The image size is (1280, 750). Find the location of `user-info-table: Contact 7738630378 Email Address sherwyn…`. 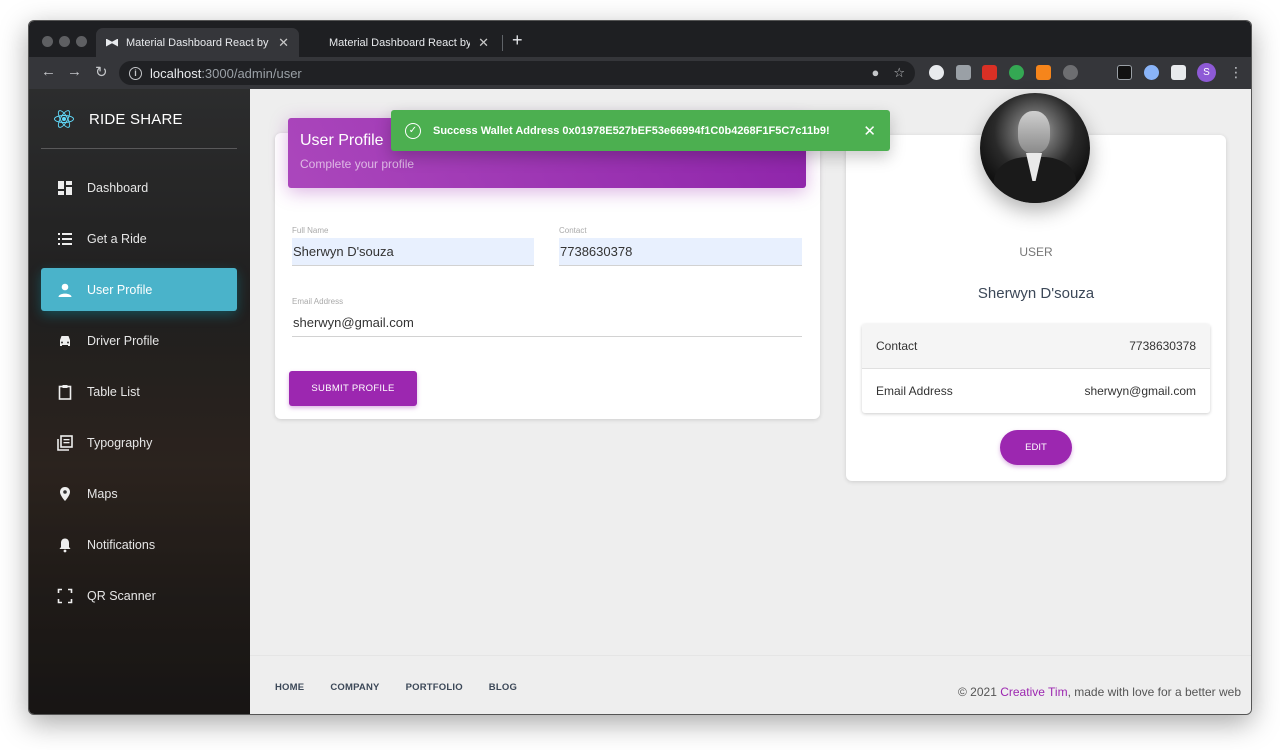

user-info-table: Contact 7738630378 Email Address sherwyn… is located at coordinates (1036, 368).